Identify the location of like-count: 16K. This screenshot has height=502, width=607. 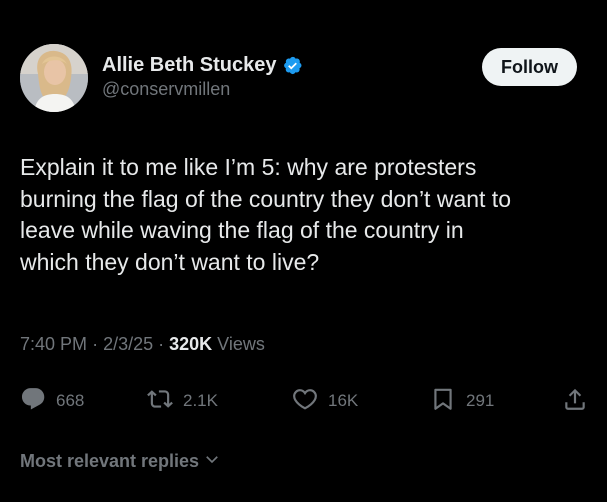
(343, 400).